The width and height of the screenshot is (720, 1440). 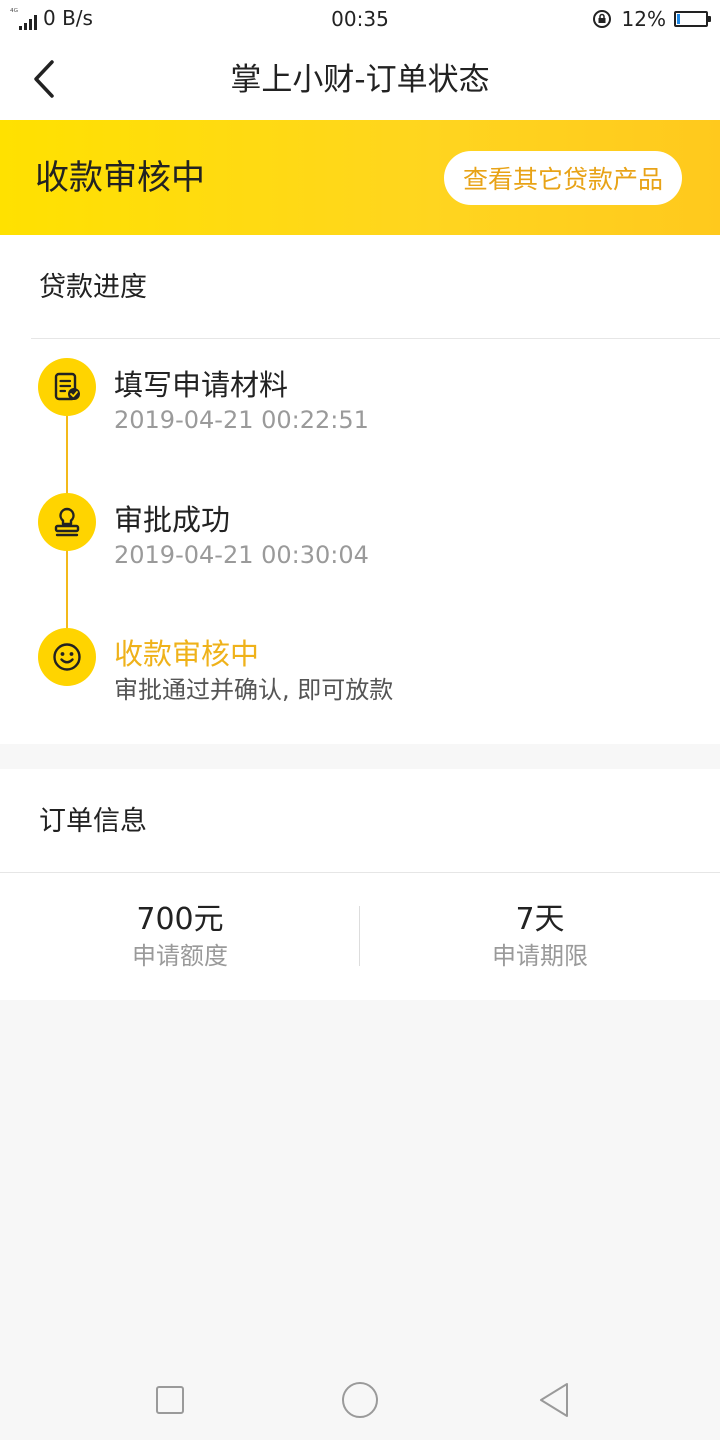 What do you see at coordinates (180, 956) in the screenshot?
I see `amount-label: 申请额度` at bounding box center [180, 956].